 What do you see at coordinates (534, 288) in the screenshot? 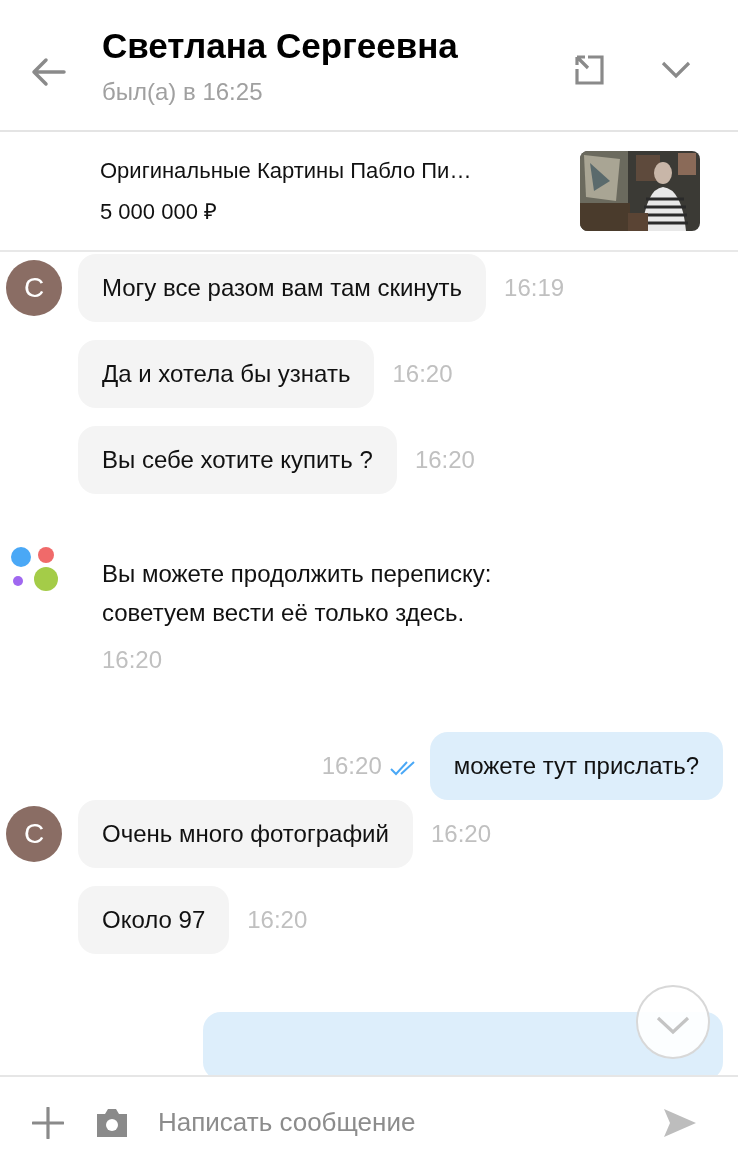
I see `message-time: 16:19` at bounding box center [534, 288].